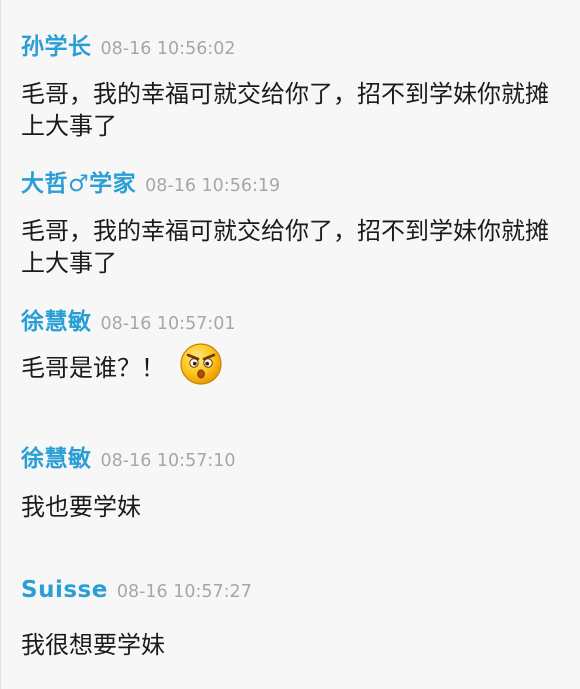 This screenshot has width=580, height=689. What do you see at coordinates (168, 324) in the screenshot?
I see `message-timestamp: 08-16 10:57:01` at bounding box center [168, 324].